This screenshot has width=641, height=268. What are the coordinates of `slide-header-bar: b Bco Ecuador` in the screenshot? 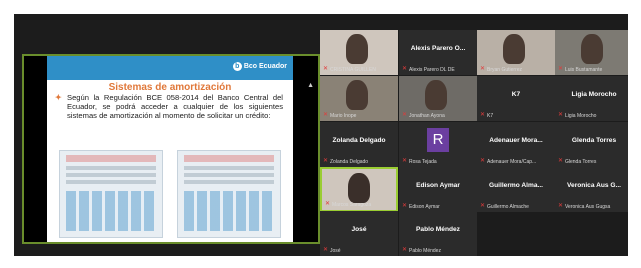 It's located at (170, 68).